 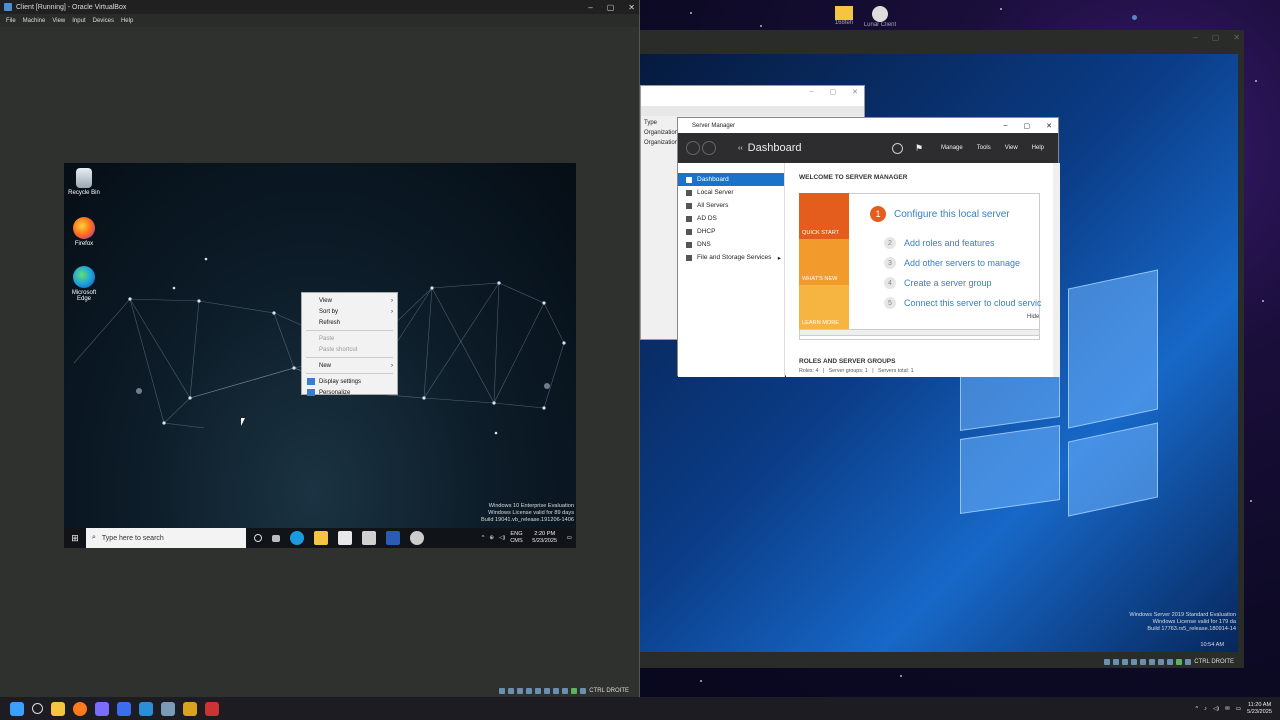 What do you see at coordinates (709, 148) in the screenshot?
I see `forward-arrow-icon` at bounding box center [709, 148].